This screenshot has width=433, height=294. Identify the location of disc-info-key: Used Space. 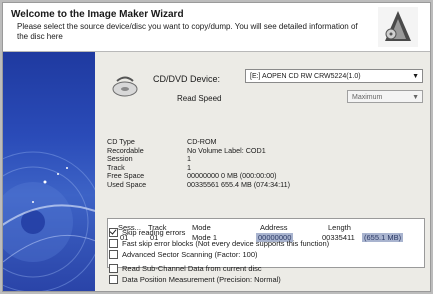
(127, 184).